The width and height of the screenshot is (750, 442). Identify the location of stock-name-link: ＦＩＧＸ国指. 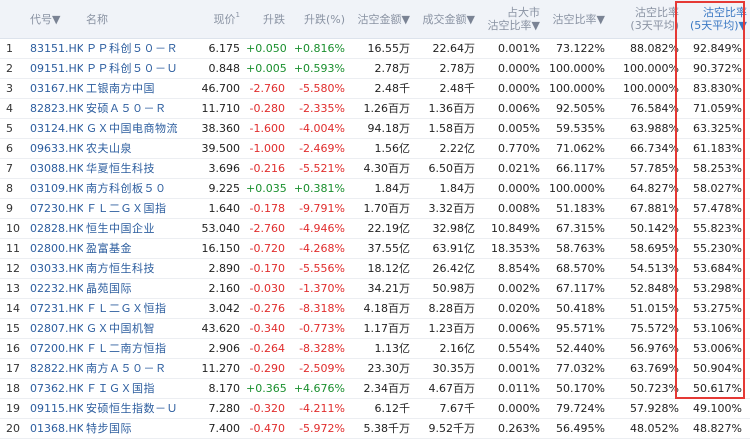
(136, 388).